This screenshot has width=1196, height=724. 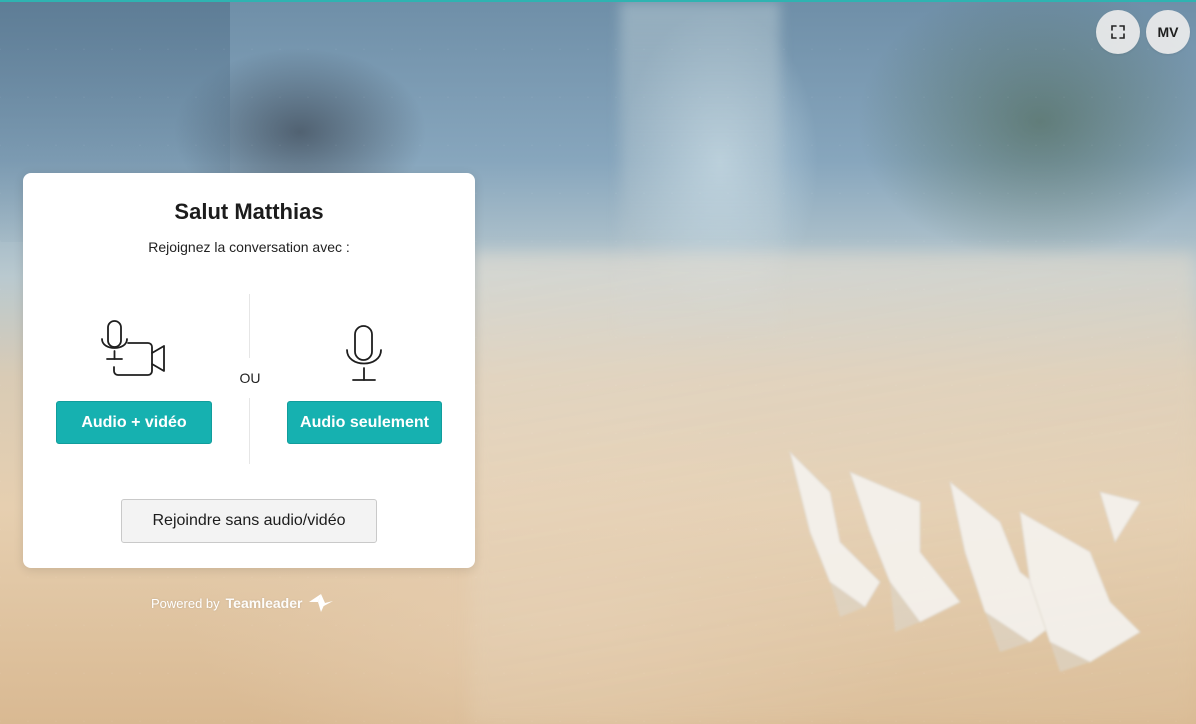 I want to click on fullscreen-button, so click(x=1118, y=32).